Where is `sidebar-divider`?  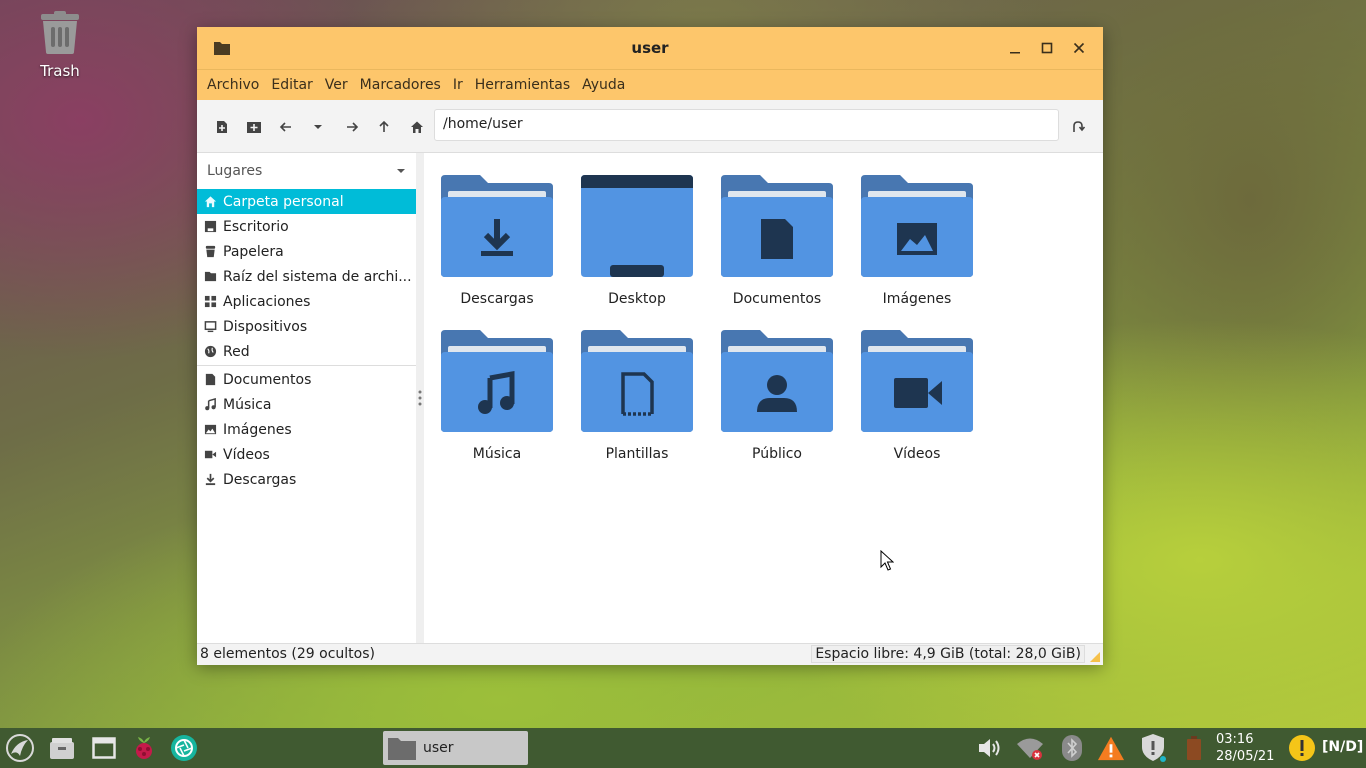
sidebar-divider is located at coordinates (306, 365).